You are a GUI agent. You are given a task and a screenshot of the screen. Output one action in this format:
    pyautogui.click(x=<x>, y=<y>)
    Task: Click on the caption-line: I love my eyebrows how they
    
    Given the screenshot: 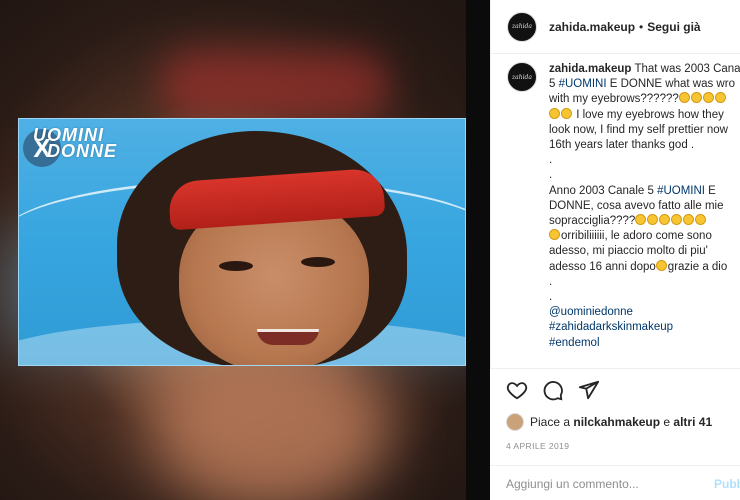 What is the action you would take?
    pyautogui.click(x=648, y=114)
    